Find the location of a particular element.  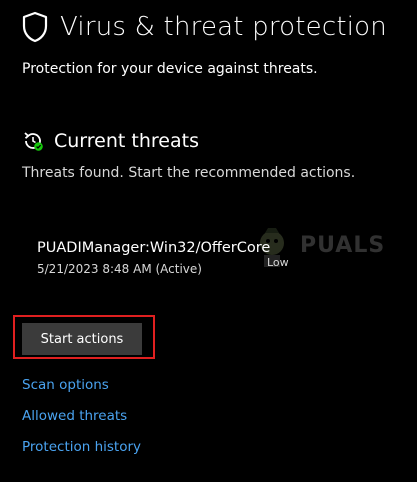

current-threats-header: Current threats is located at coordinates (110, 141).